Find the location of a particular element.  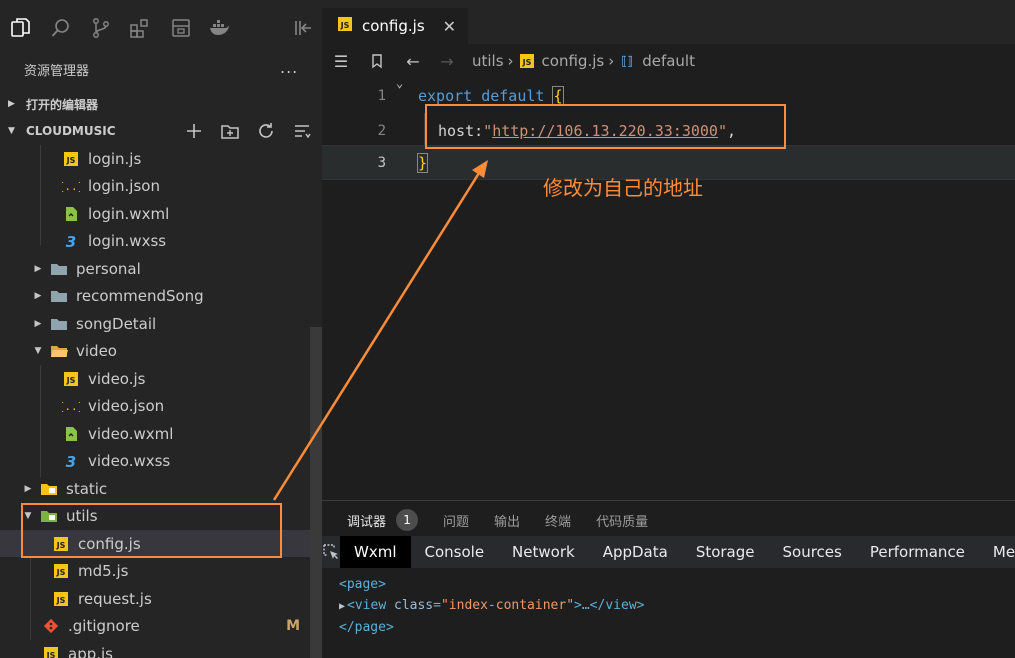

tab-label: config.js is located at coordinates (393, 26).